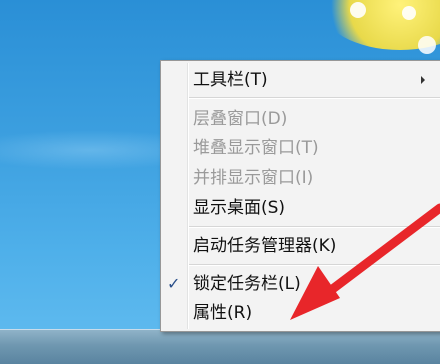 This screenshot has width=440, height=364. I want to click on annotation-arrow-icon, so click(365, 261).